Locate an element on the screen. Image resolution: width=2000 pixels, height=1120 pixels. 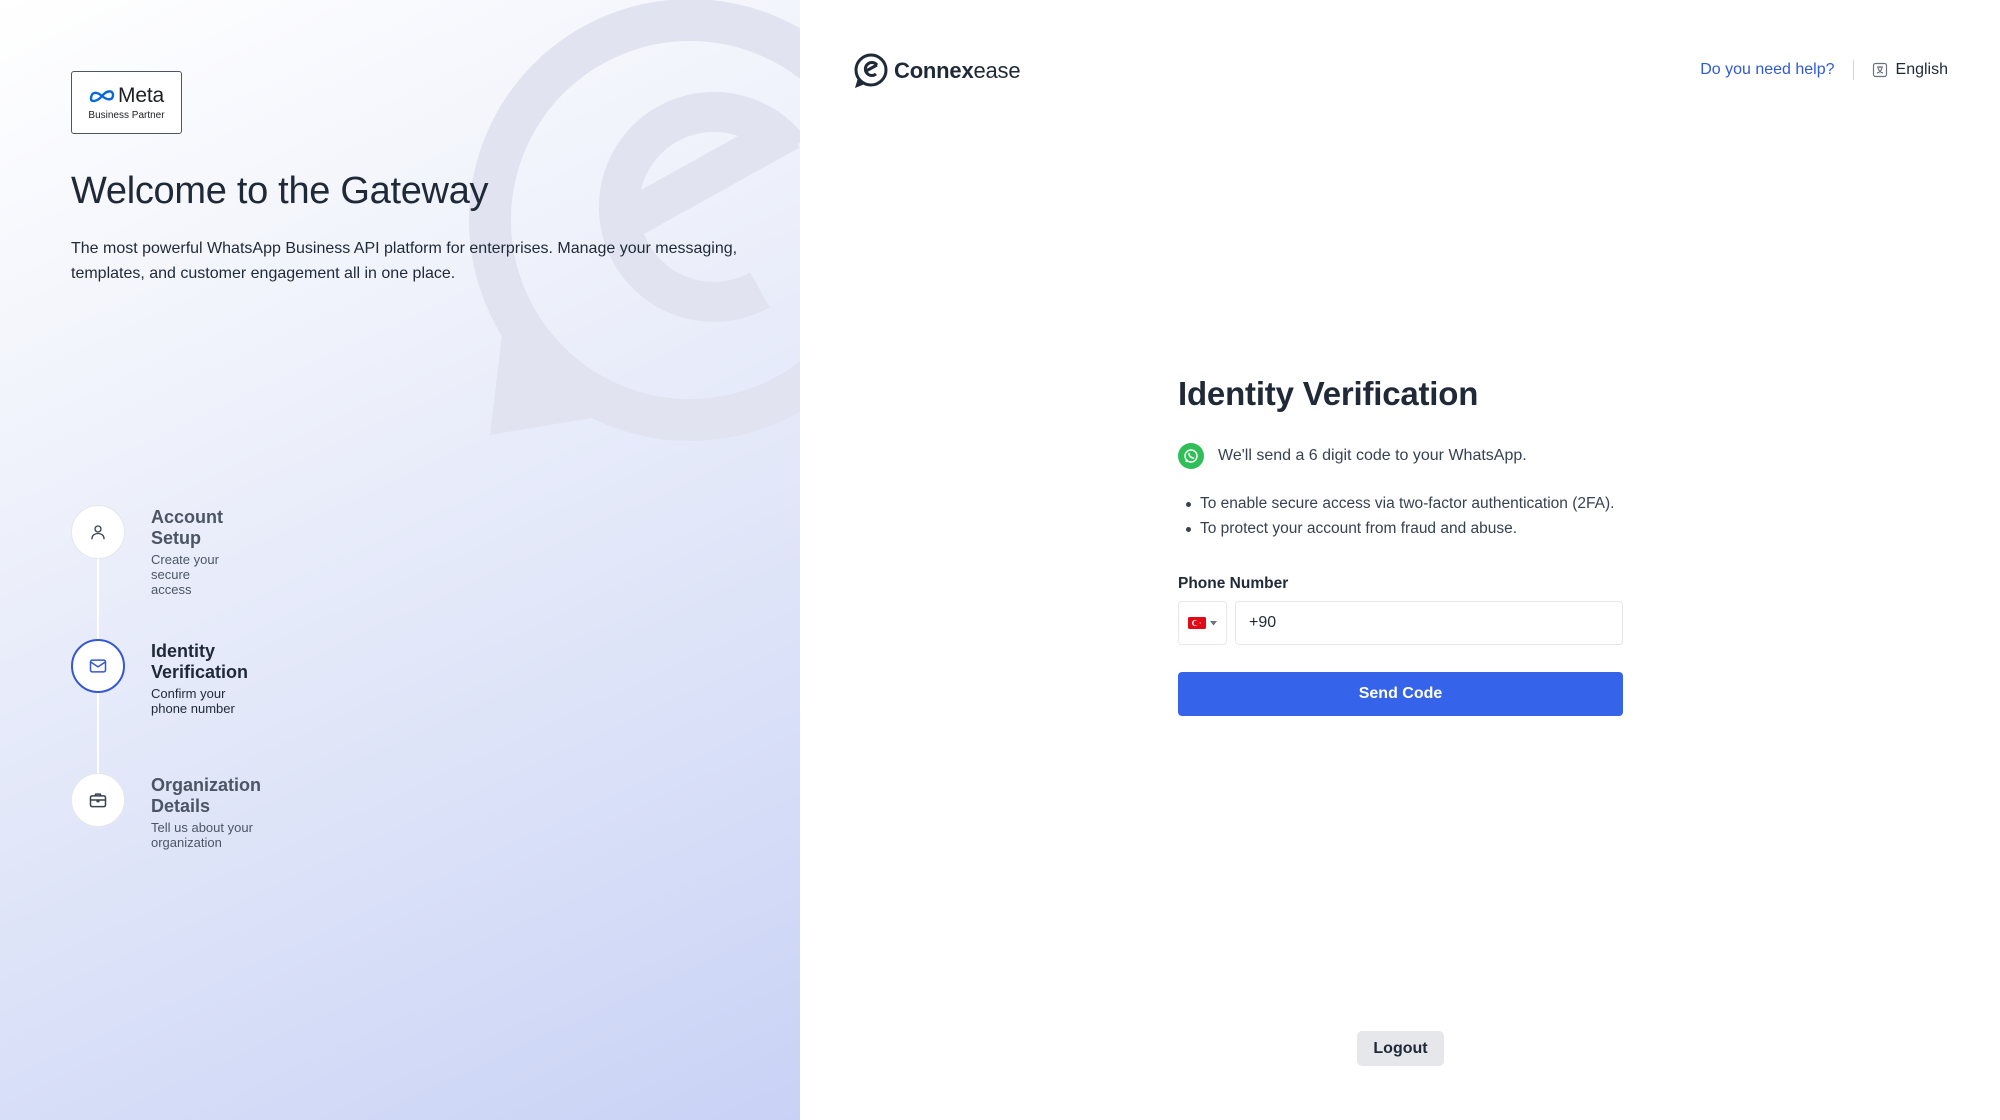
user-icon is located at coordinates (98, 532).